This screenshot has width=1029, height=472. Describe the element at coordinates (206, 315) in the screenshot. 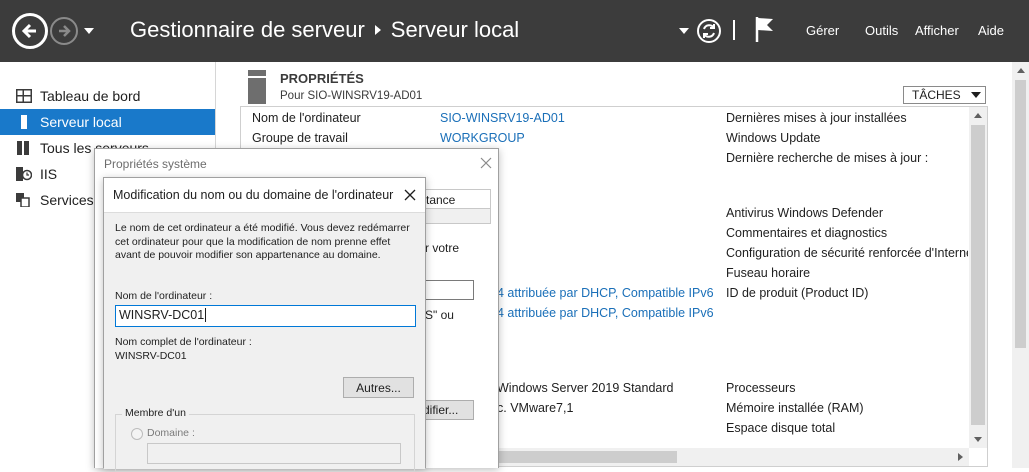

I see `text-cursor` at that location.